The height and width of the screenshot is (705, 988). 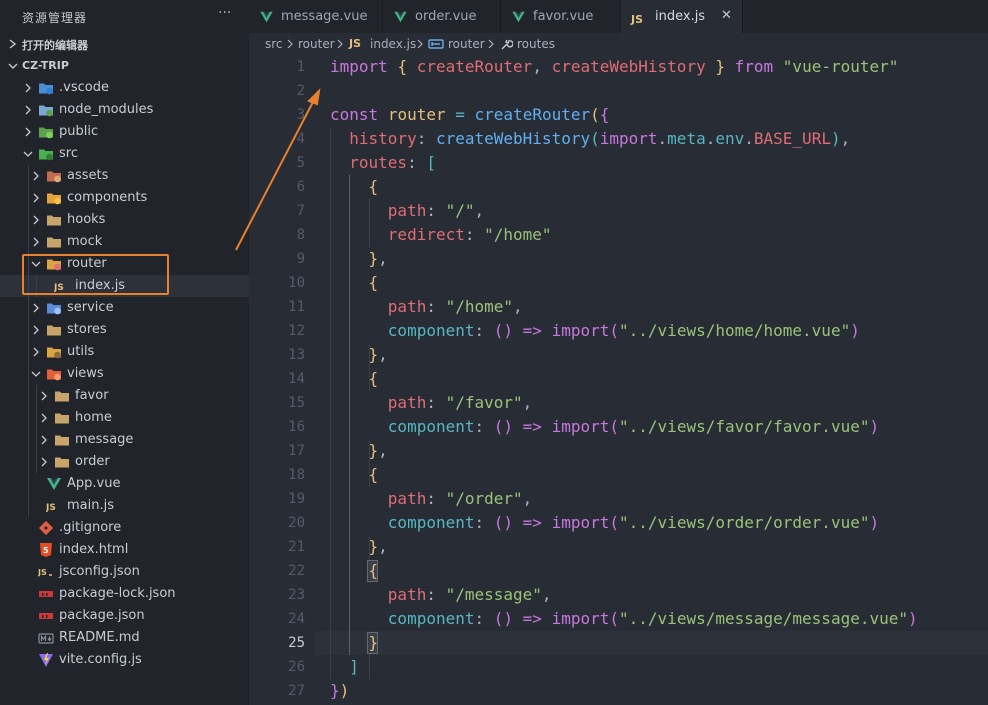 I want to click on tree-item-label: service, so click(x=90, y=307).